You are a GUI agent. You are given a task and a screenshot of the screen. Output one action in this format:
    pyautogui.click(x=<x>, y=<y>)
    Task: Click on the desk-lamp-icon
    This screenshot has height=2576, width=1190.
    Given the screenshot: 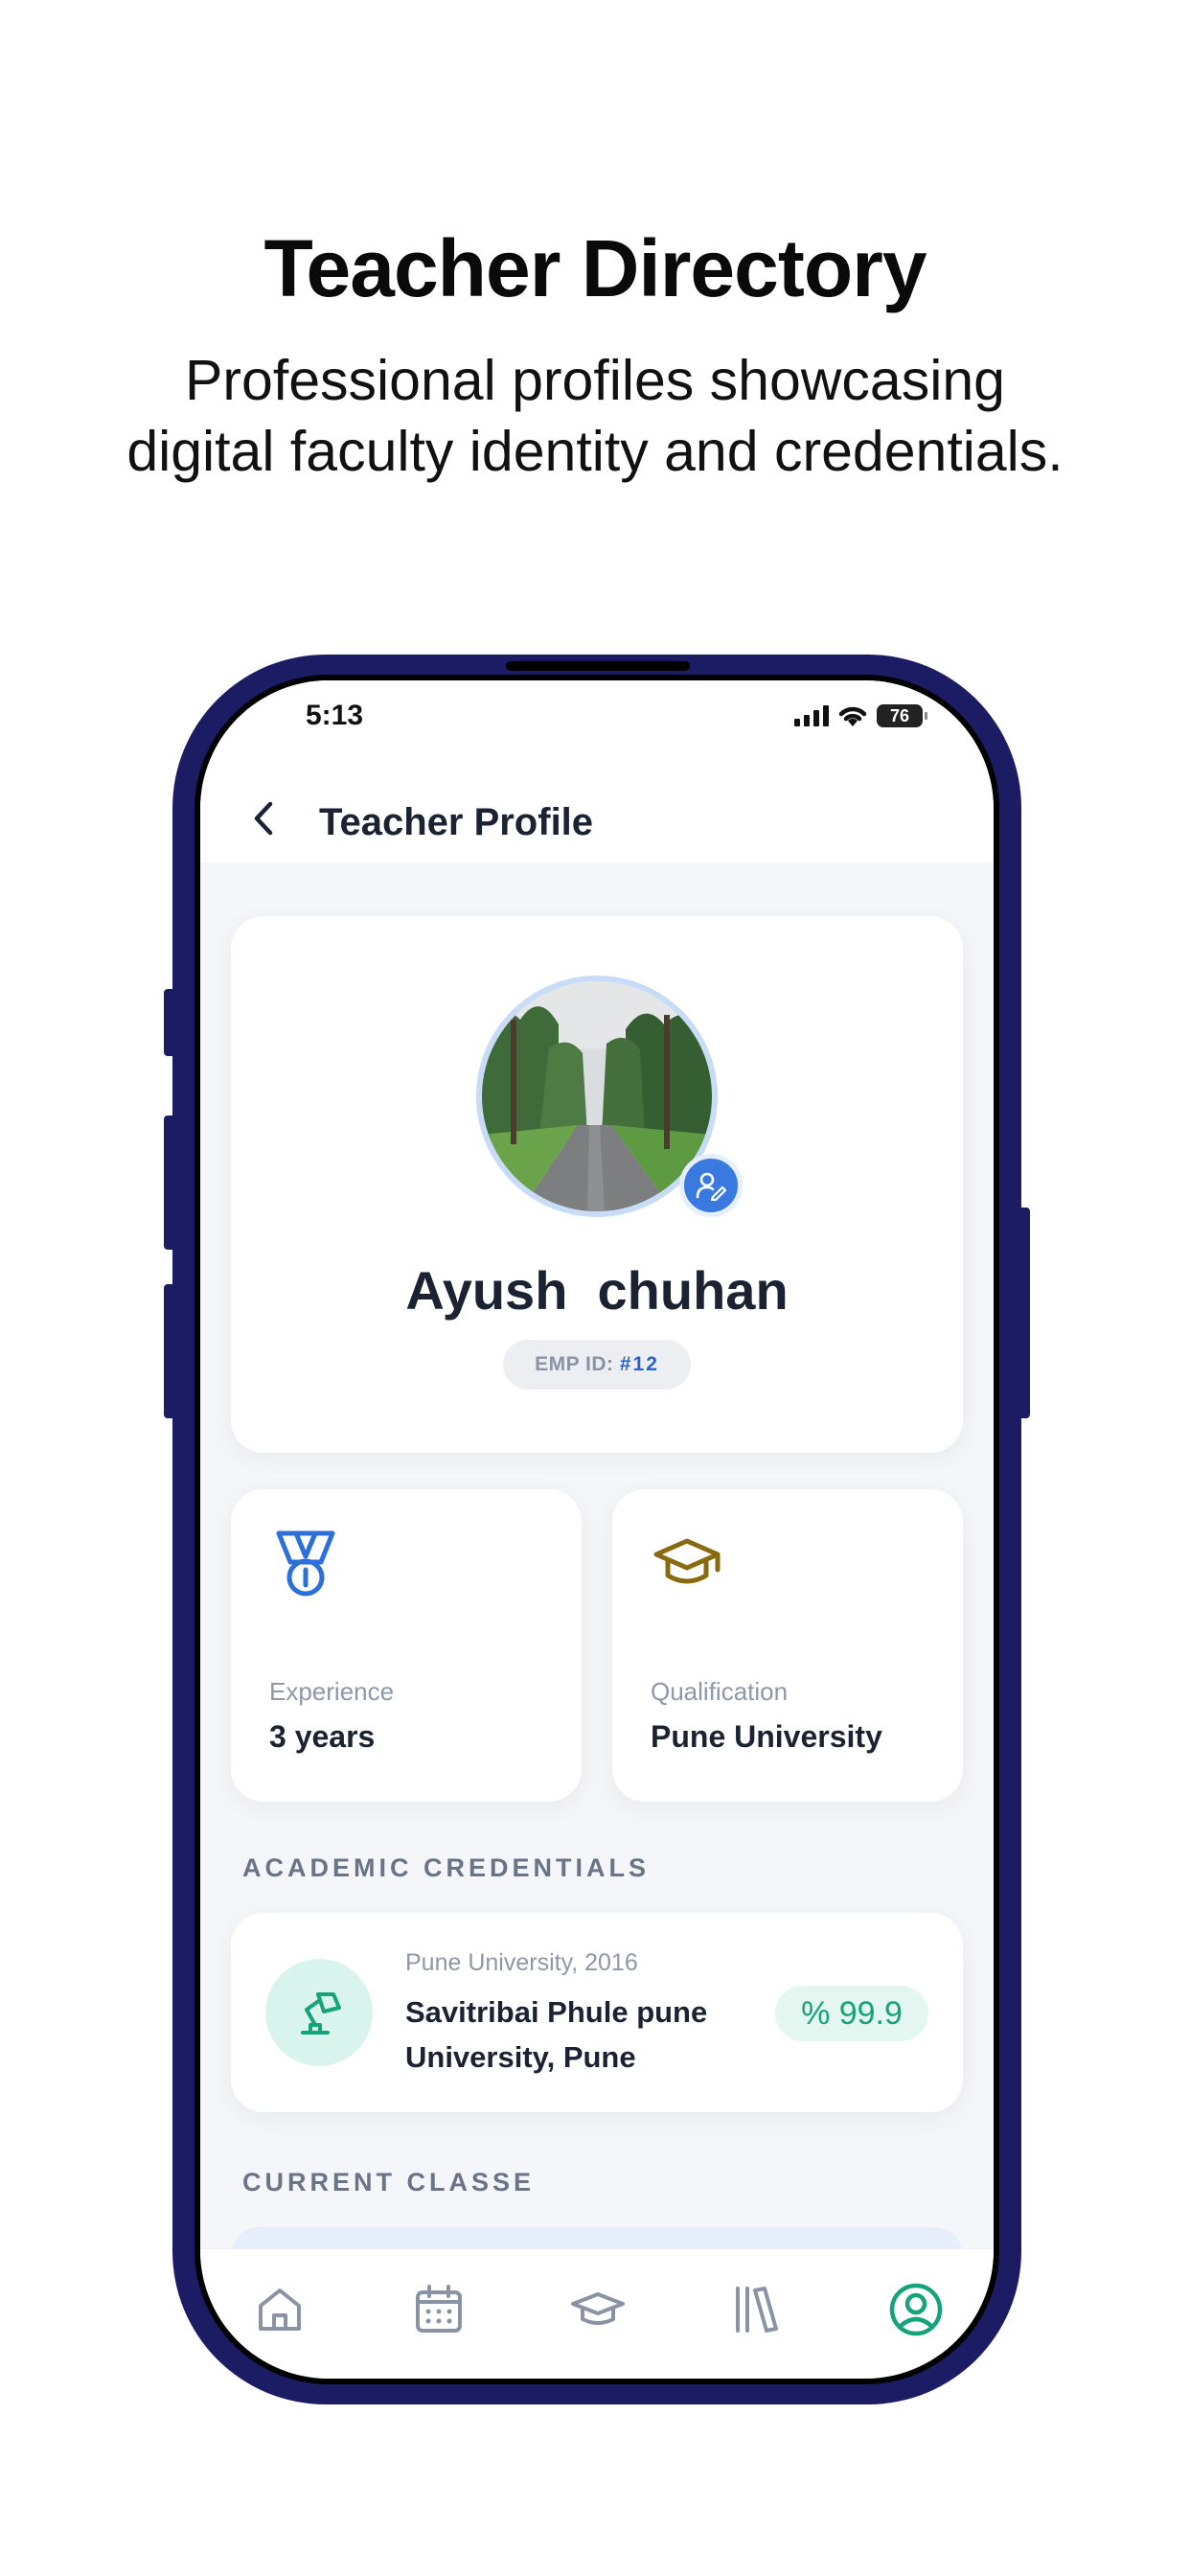 What is the action you would take?
    pyautogui.click(x=319, y=2012)
    